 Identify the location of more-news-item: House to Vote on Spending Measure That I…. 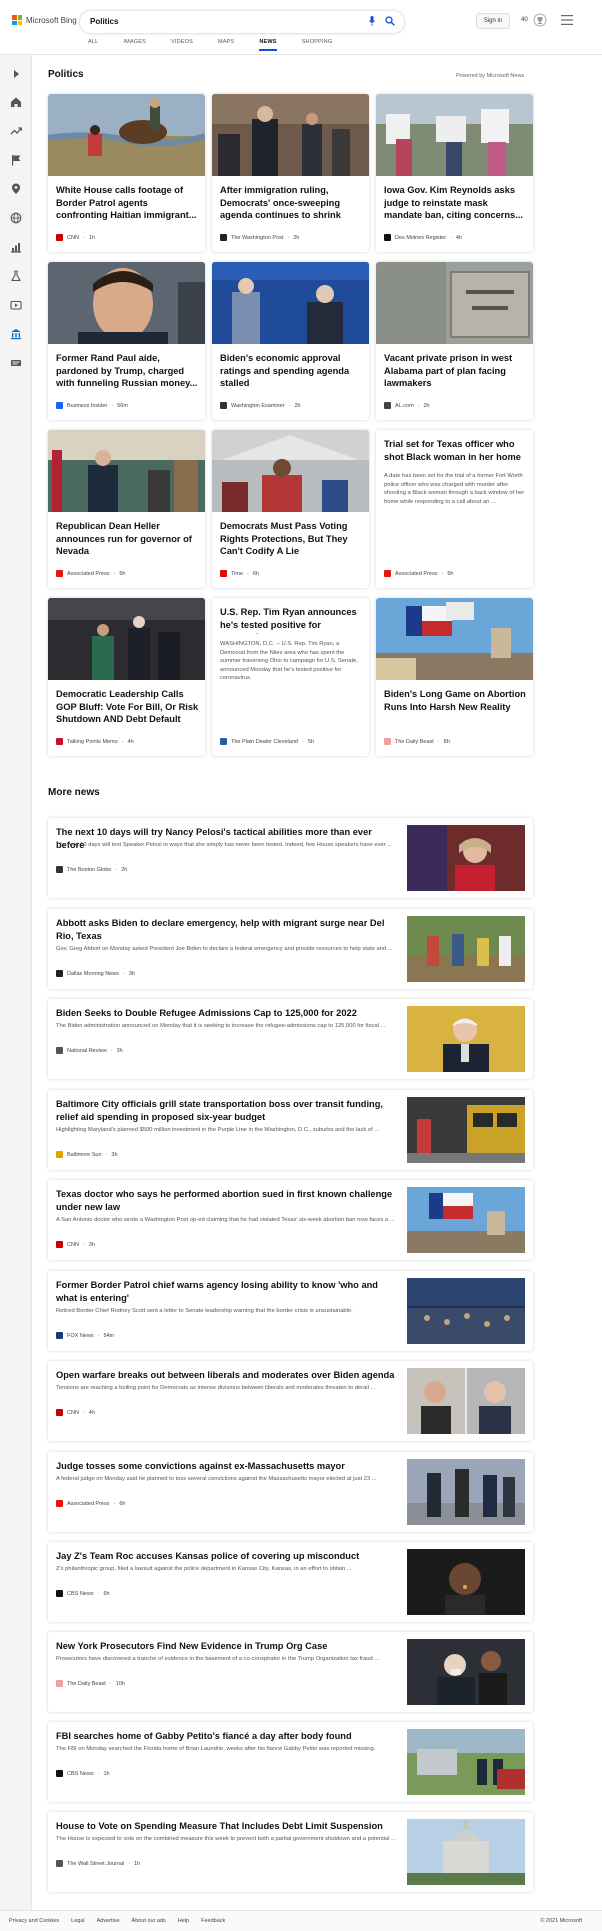
(290, 1852).